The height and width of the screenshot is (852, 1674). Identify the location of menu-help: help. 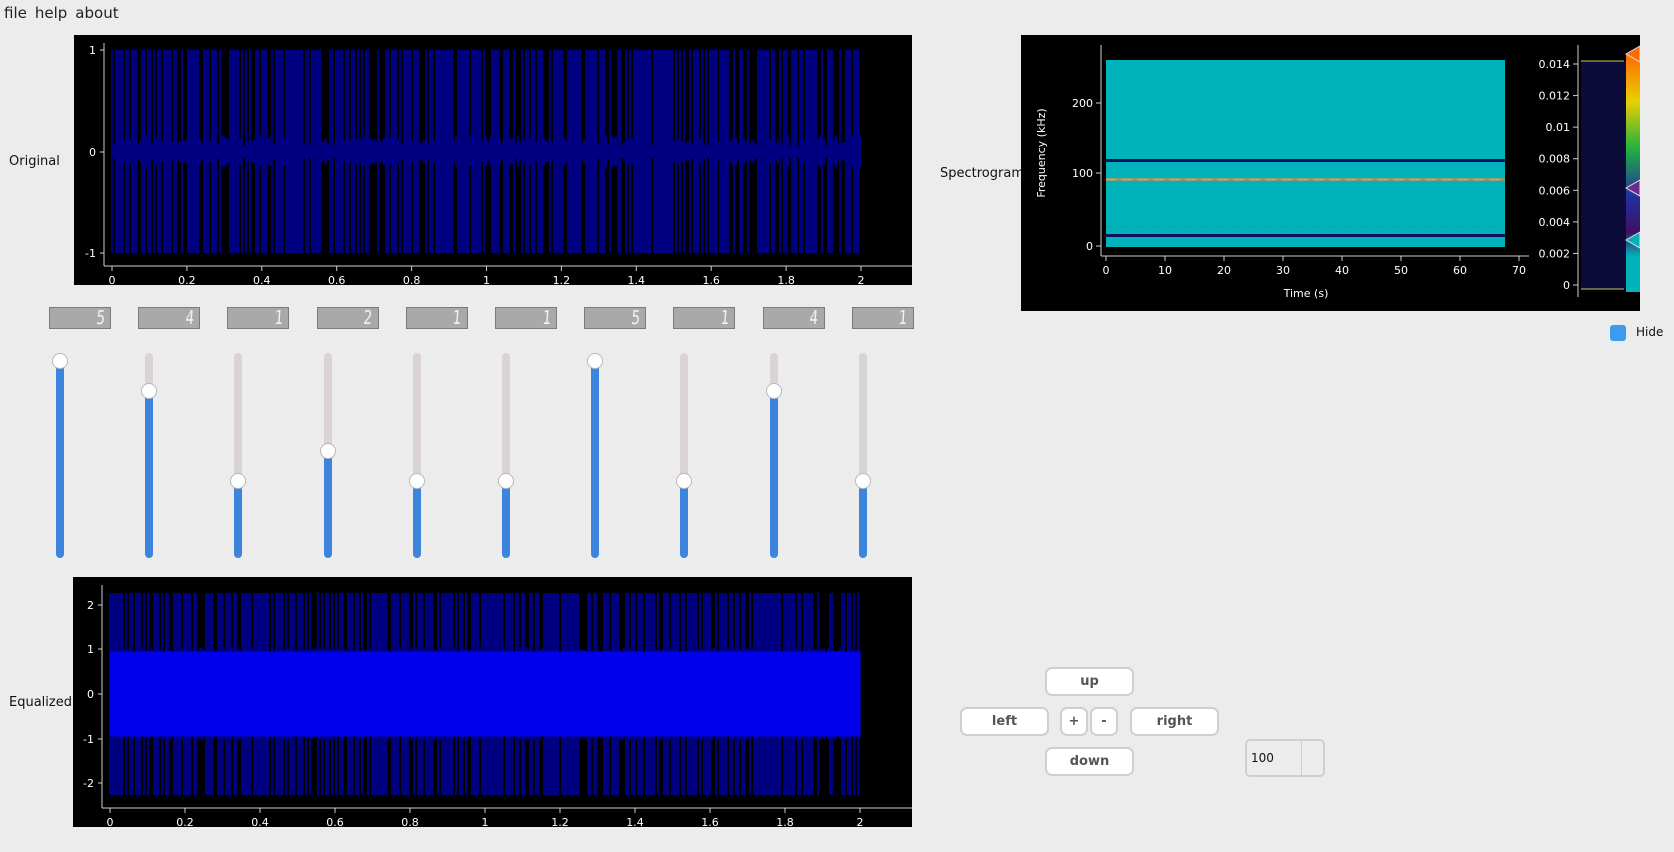
(51, 13).